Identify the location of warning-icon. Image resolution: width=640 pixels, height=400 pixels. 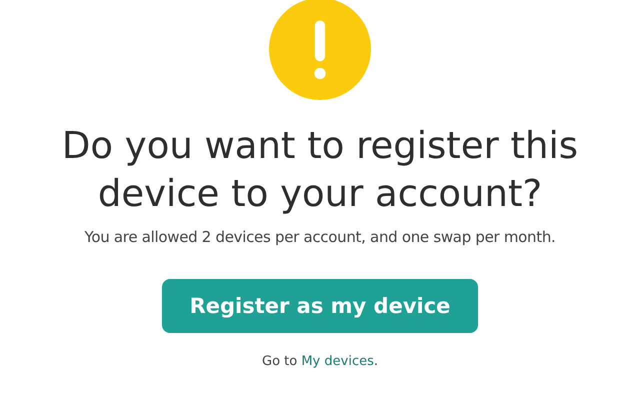
(320, 50).